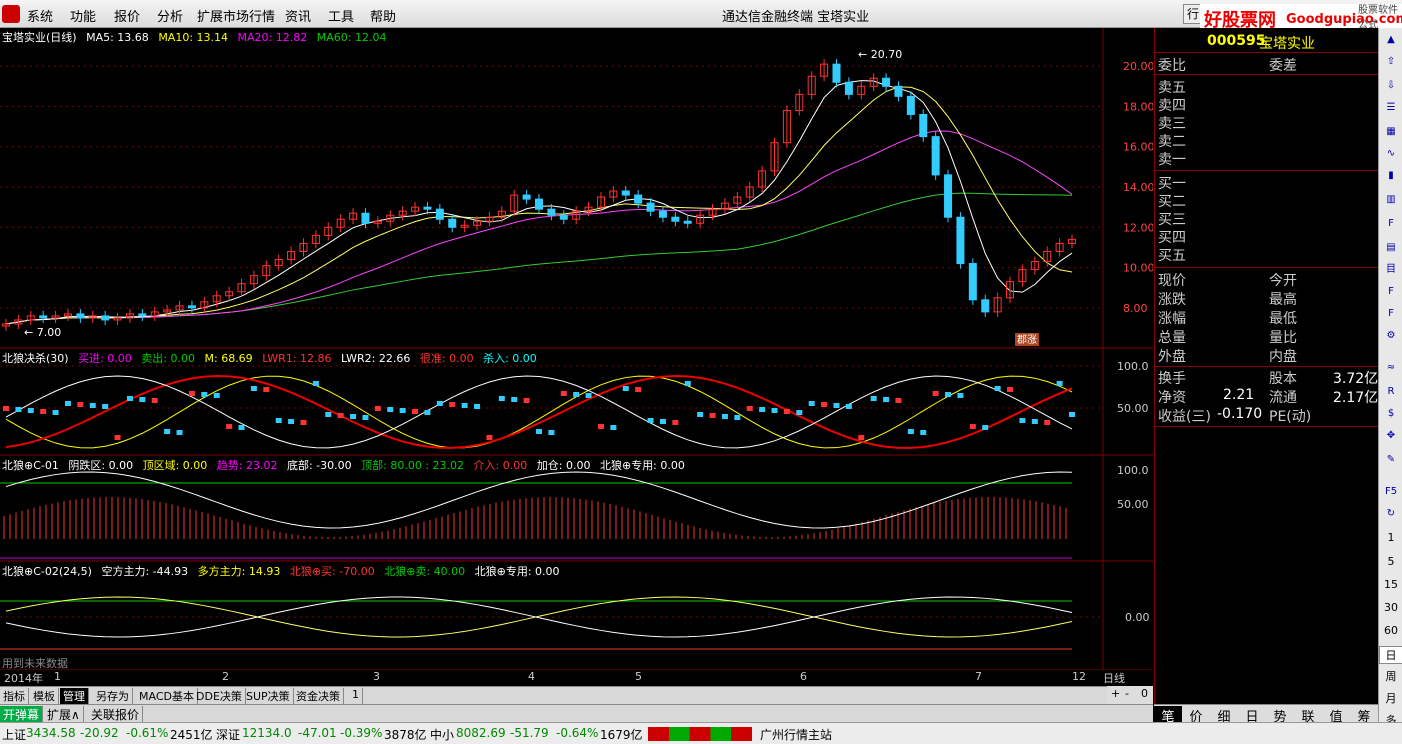 The height and width of the screenshot is (744, 1402). Describe the element at coordinates (1390, 698) in the screenshot. I see `period-month: 月` at that location.